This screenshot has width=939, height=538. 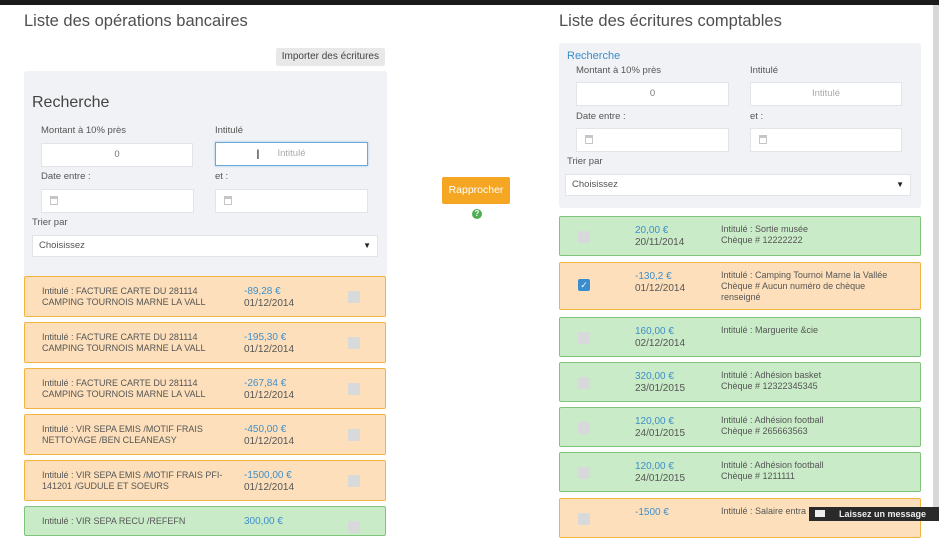 I want to click on bank-date-from-input, so click(x=117, y=201).